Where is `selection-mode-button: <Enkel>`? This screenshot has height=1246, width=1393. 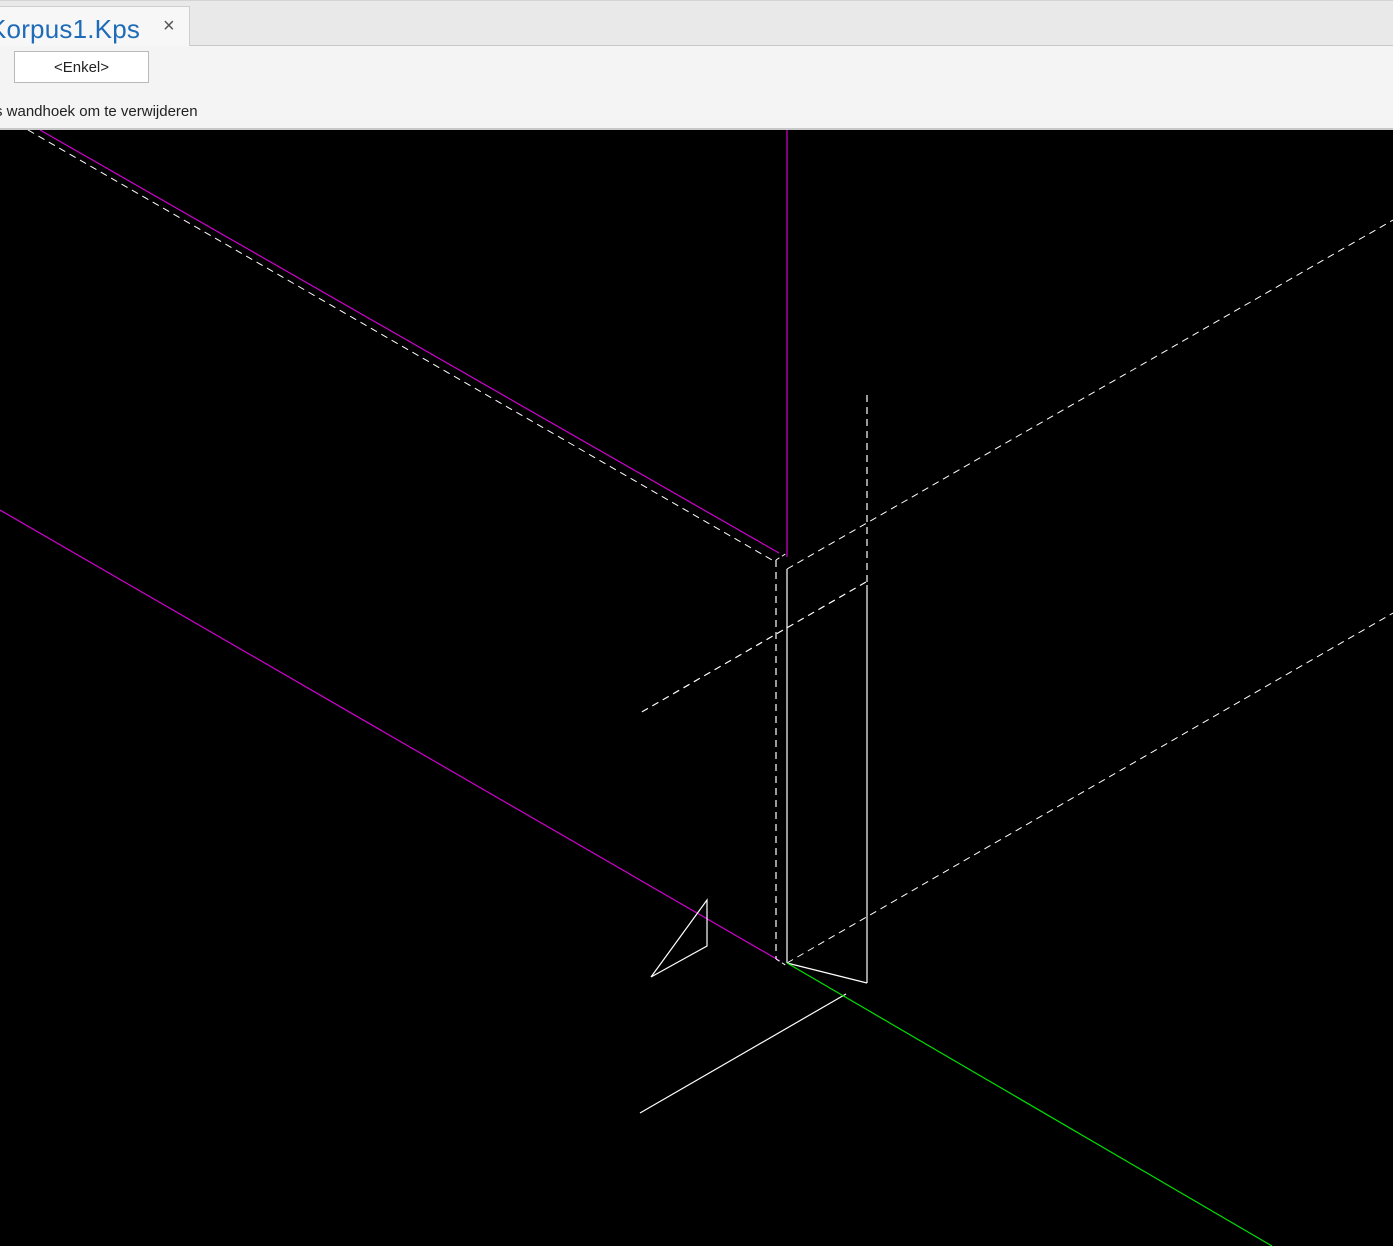
selection-mode-button: <Enkel> is located at coordinates (81, 67).